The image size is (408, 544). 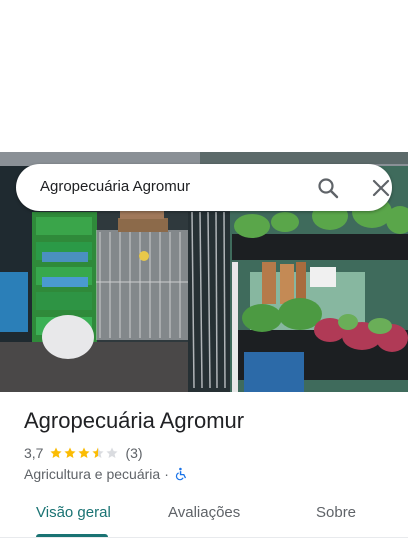 What do you see at coordinates (181, 474) in the screenshot?
I see `wheelchair-icon` at bounding box center [181, 474].